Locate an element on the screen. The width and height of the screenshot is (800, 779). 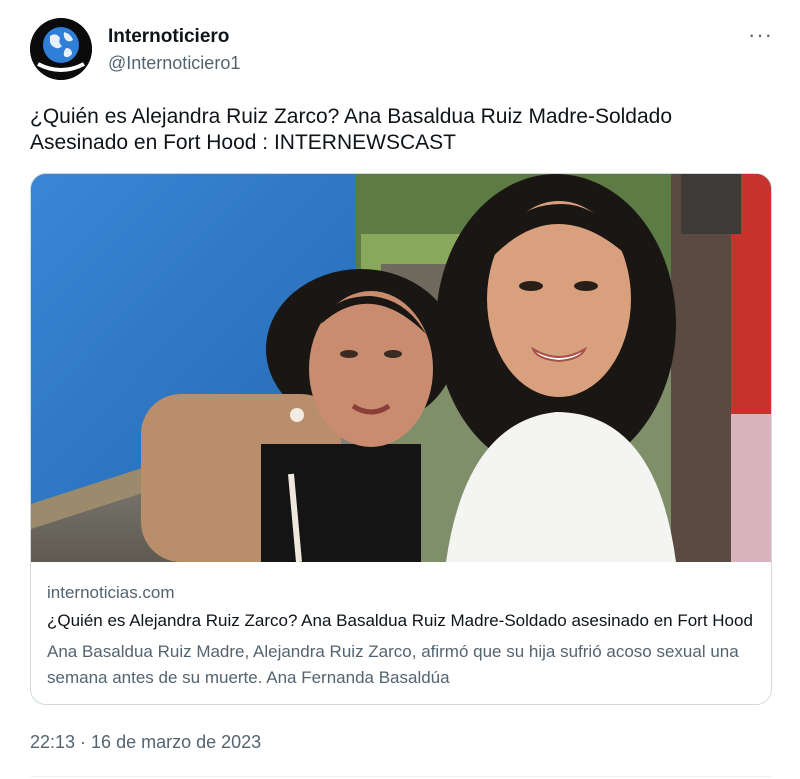
tweet-timestamp: 22:13 · 16 de marzo de 2023 is located at coordinates (145, 742).